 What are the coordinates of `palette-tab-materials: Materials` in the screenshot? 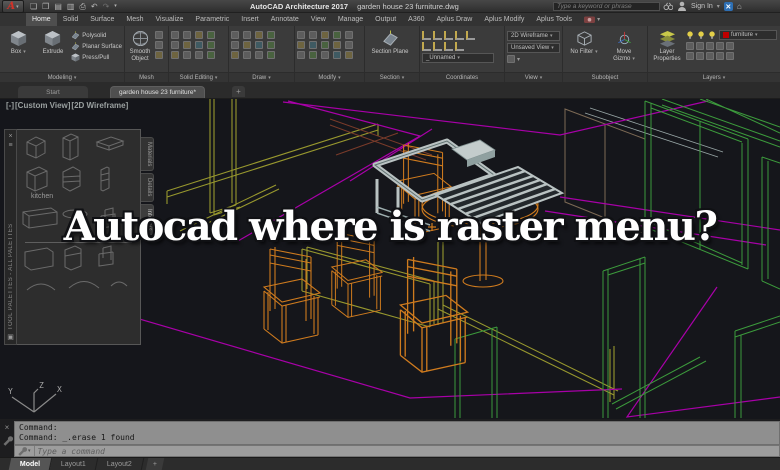 It's located at (147, 154).